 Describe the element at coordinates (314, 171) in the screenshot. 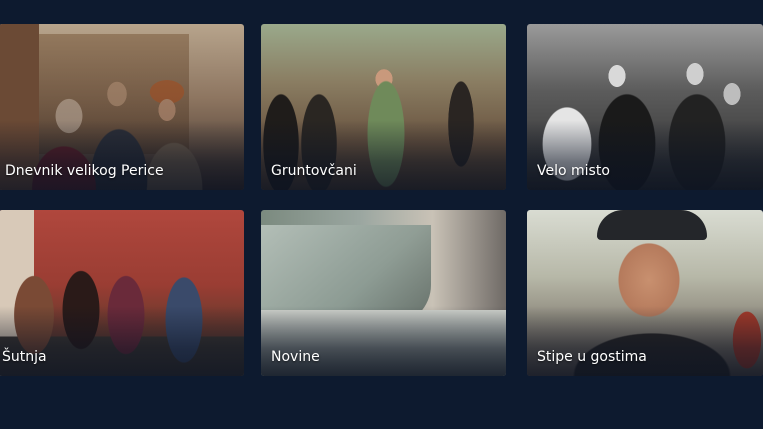

I see `show-title: Gruntovčani` at that location.